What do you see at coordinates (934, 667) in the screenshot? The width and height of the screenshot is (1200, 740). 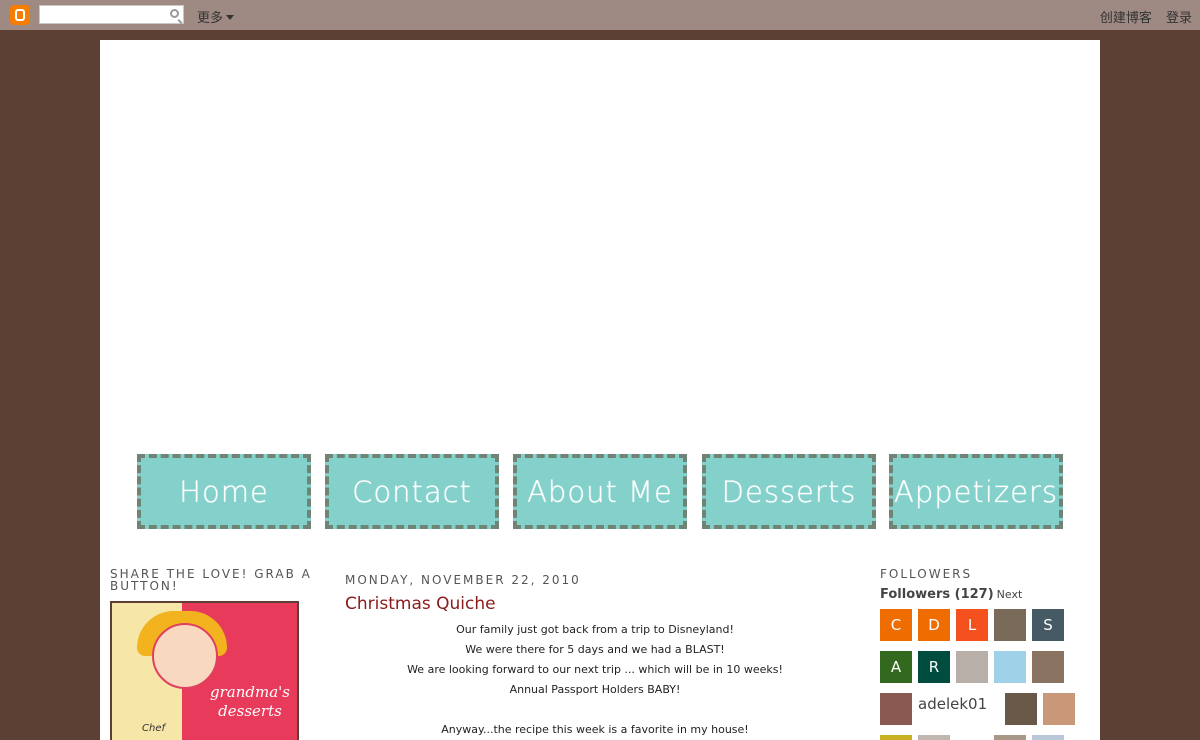 I see `follower-avatar: R` at bounding box center [934, 667].